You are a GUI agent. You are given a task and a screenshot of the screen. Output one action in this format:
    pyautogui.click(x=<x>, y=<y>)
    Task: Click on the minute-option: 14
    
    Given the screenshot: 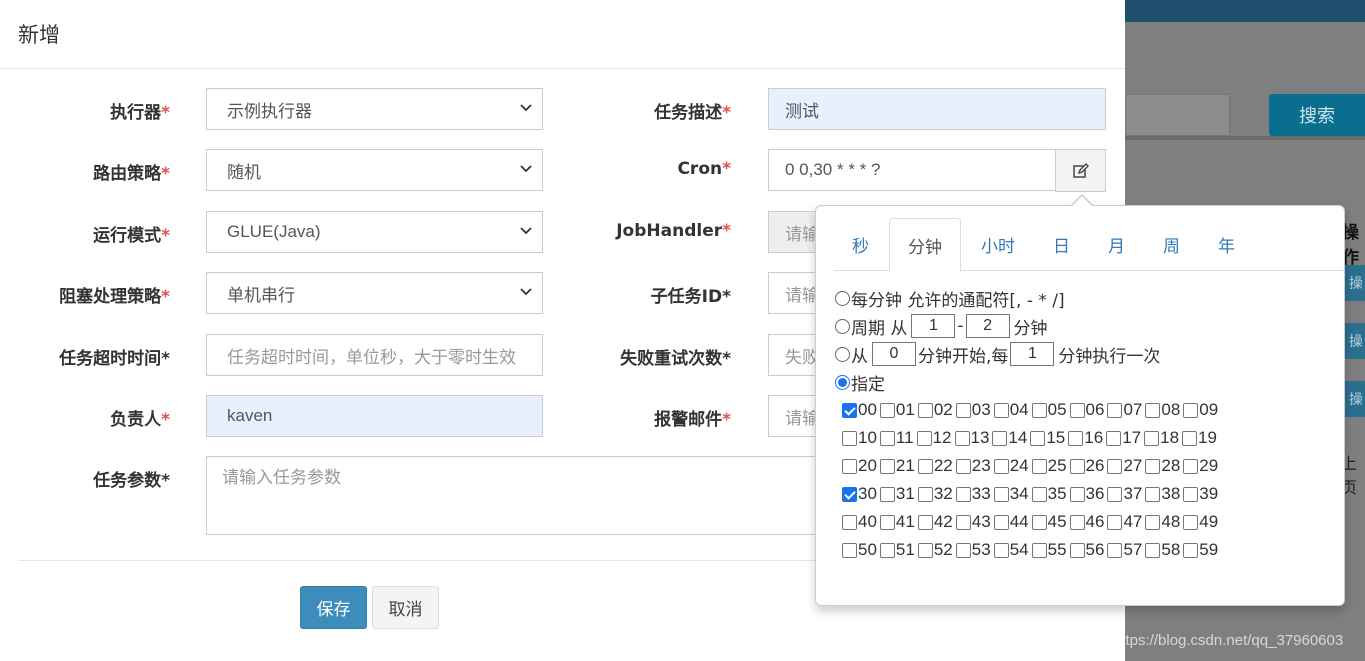 What is the action you would take?
    pyautogui.click(x=1010, y=438)
    